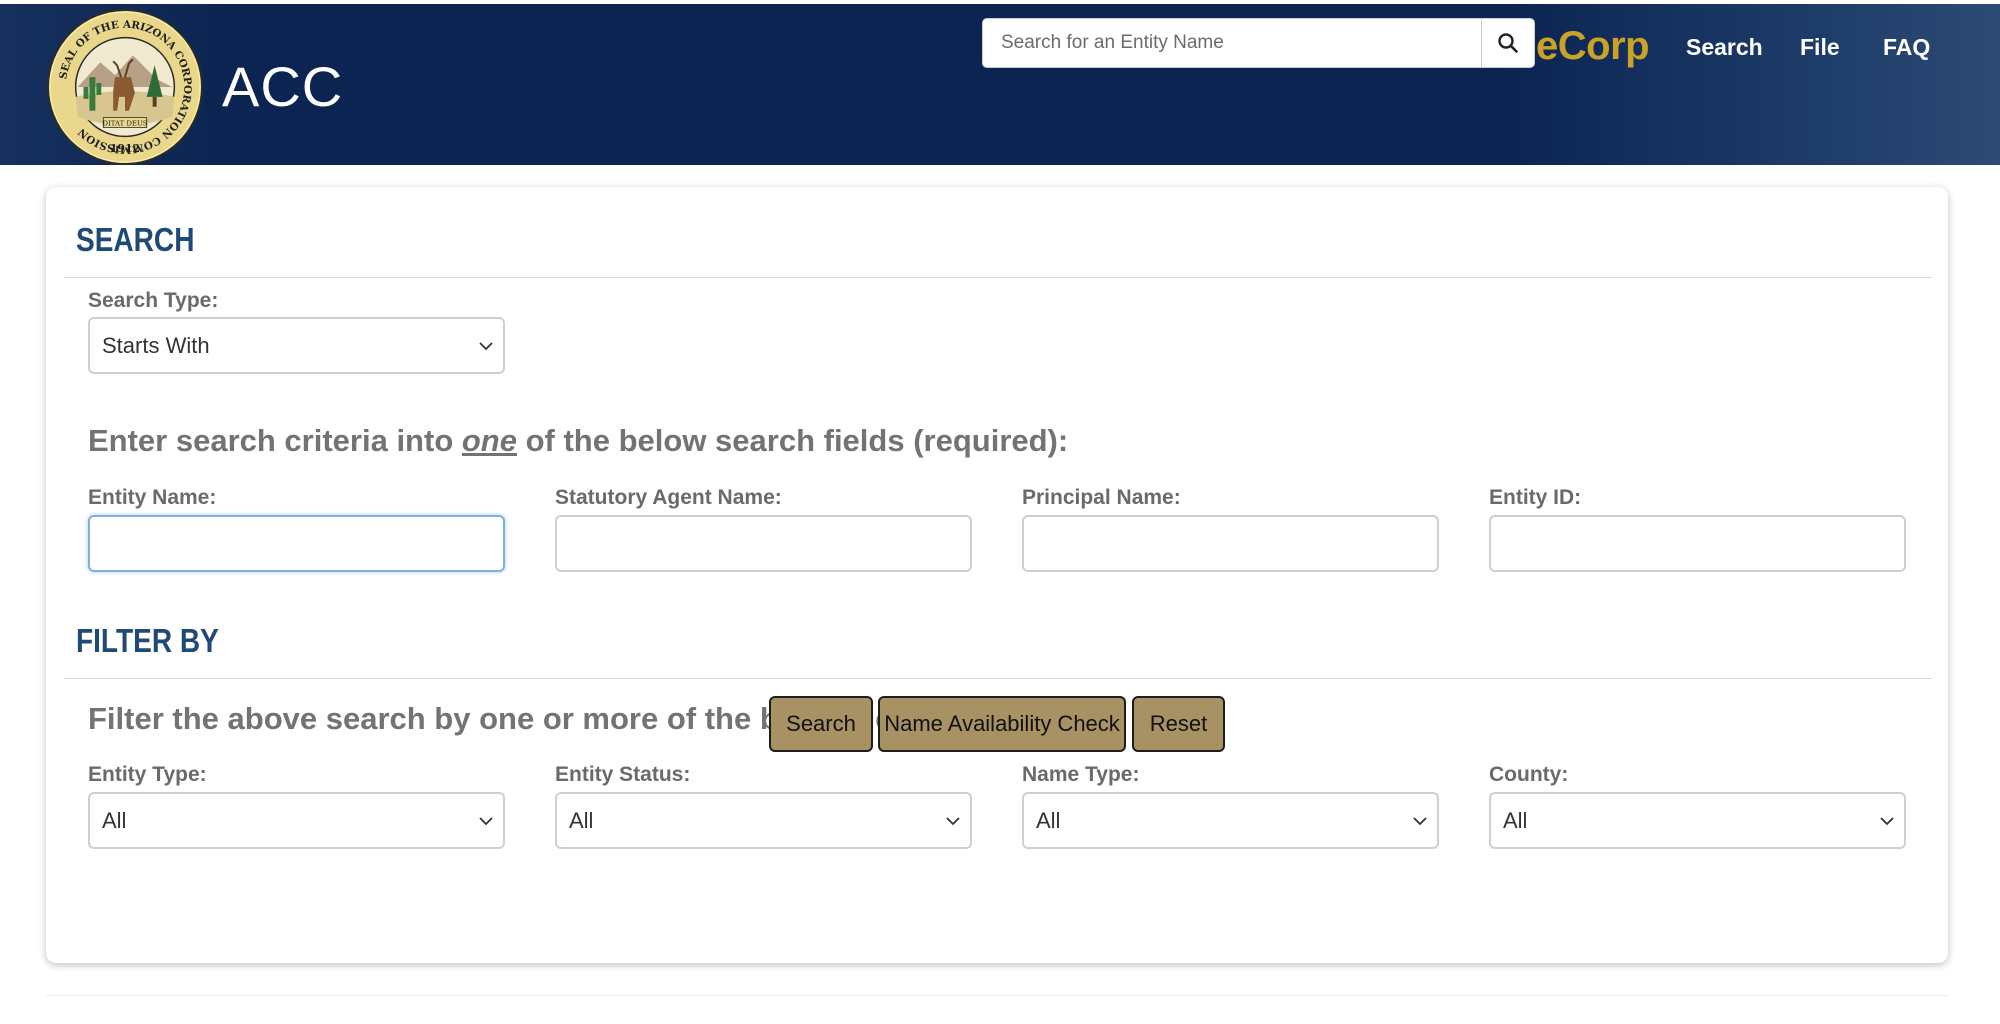 This screenshot has width=2000, height=1024. What do you see at coordinates (275, 440) in the screenshot?
I see `search-instruction-start: Enter search criteria into` at bounding box center [275, 440].